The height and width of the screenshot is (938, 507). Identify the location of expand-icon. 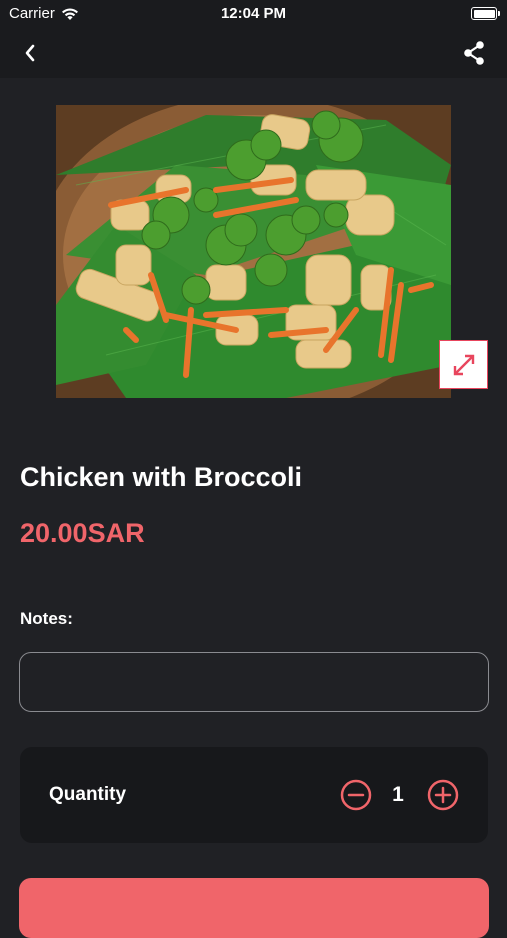
(463, 364).